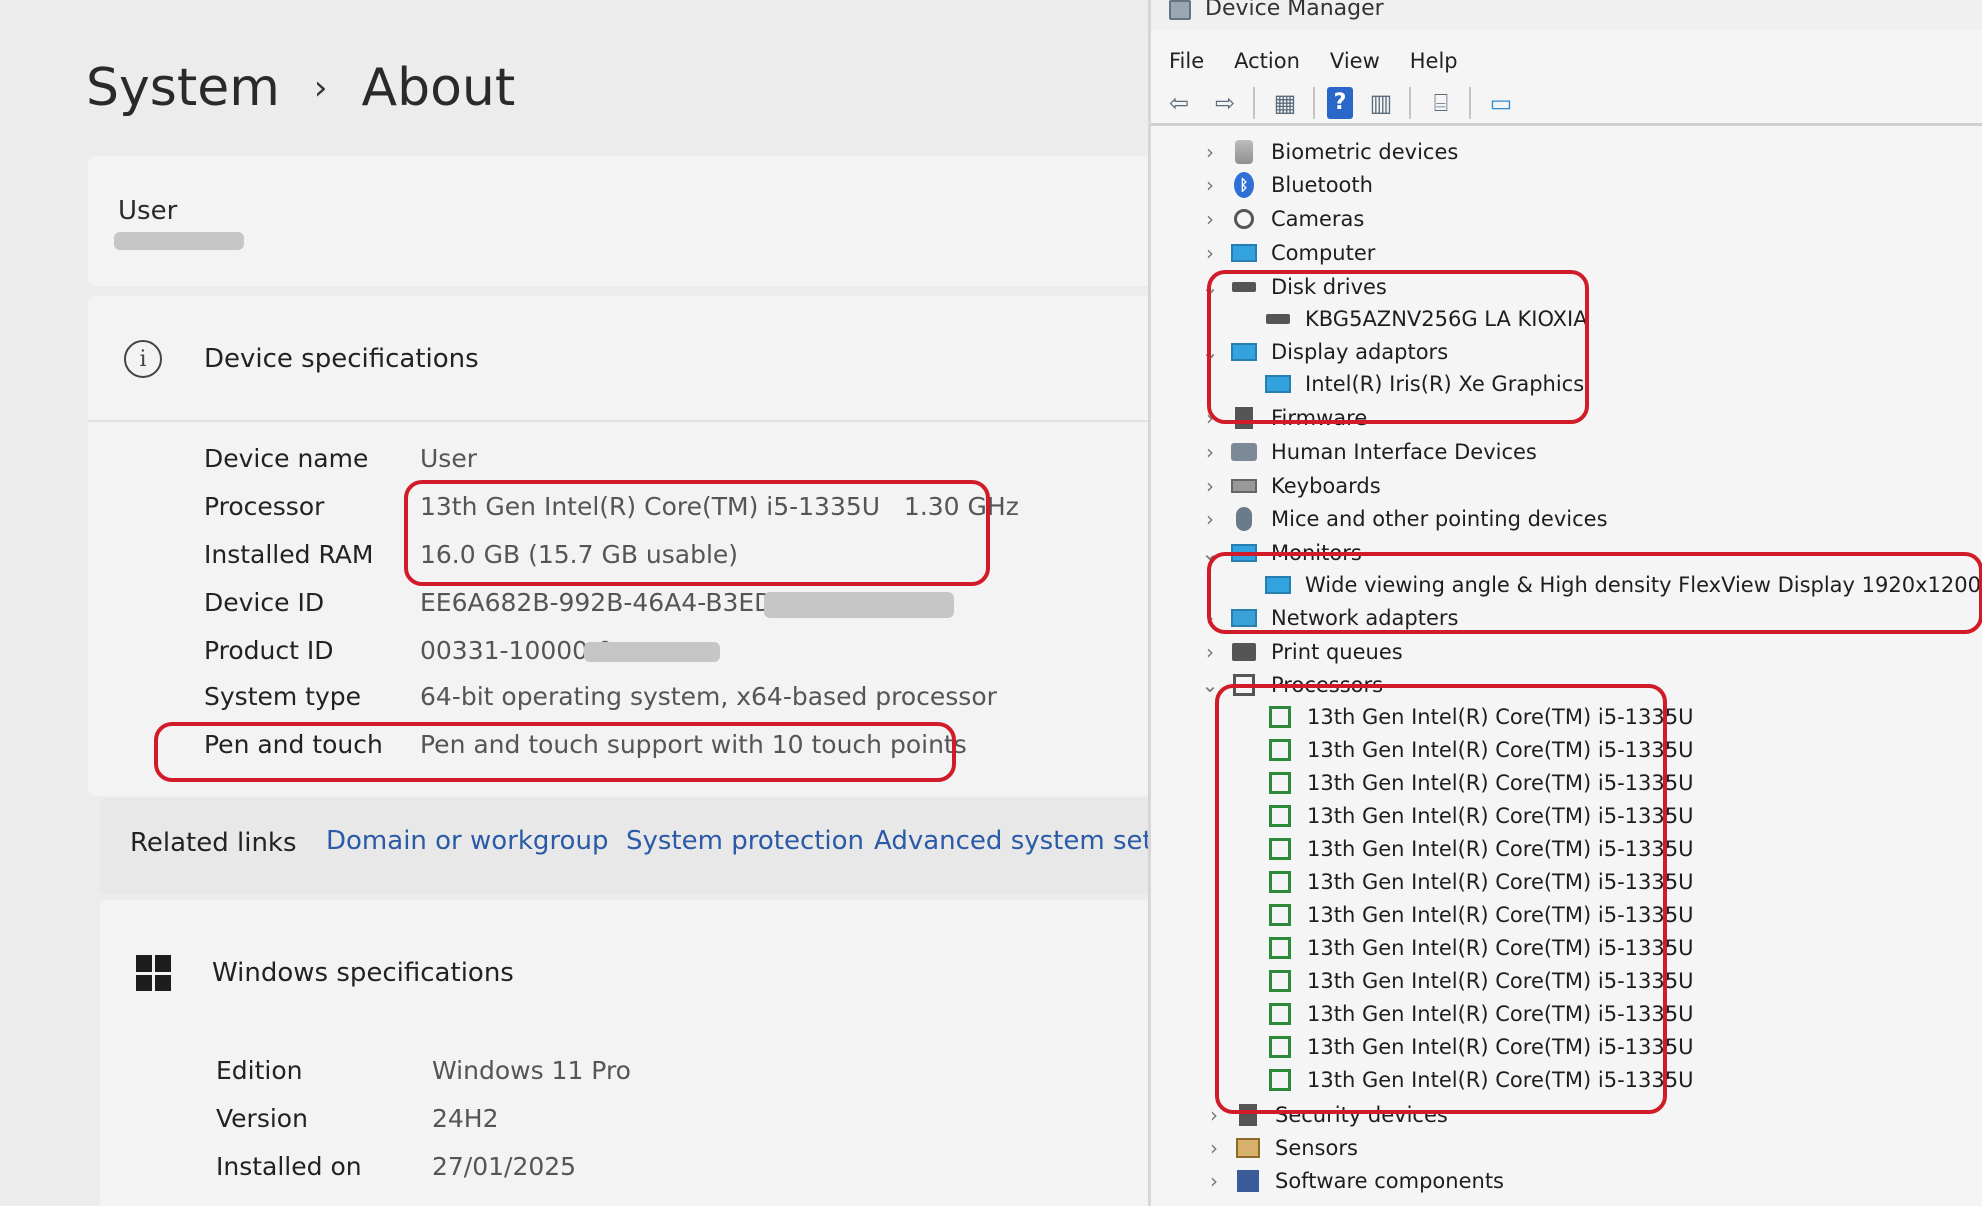 The image size is (1982, 1206). I want to click on computer-icon, so click(1244, 253).